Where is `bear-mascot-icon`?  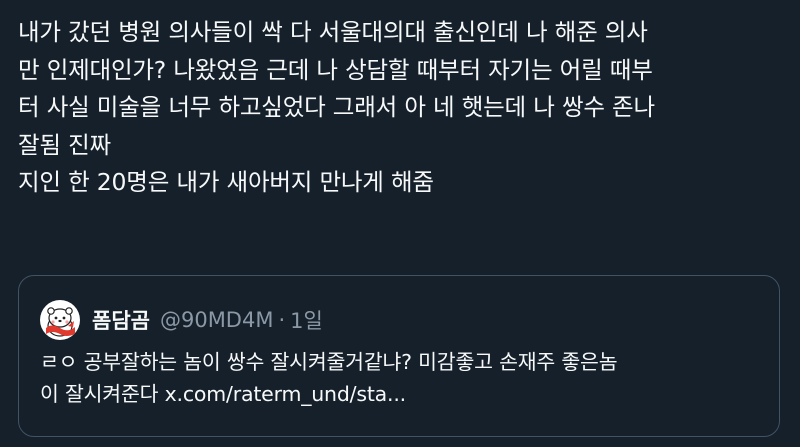
bear-mascot-icon is located at coordinates (60, 322).